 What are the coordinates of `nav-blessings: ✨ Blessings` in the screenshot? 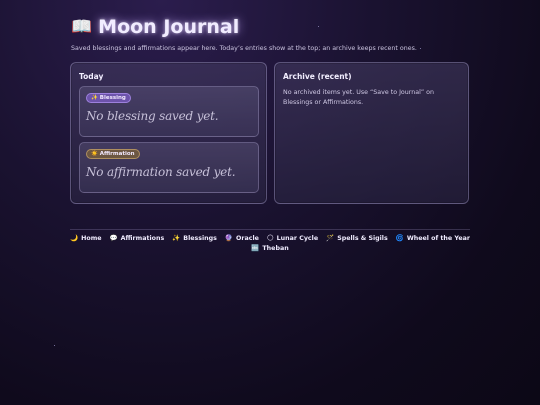 It's located at (194, 238).